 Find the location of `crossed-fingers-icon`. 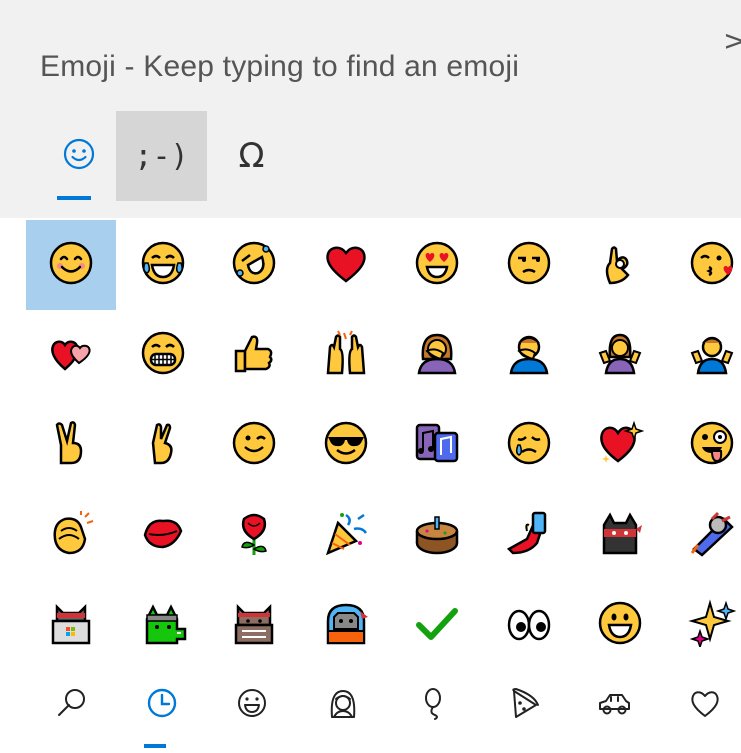

crossed-fingers-icon is located at coordinates (163, 445).